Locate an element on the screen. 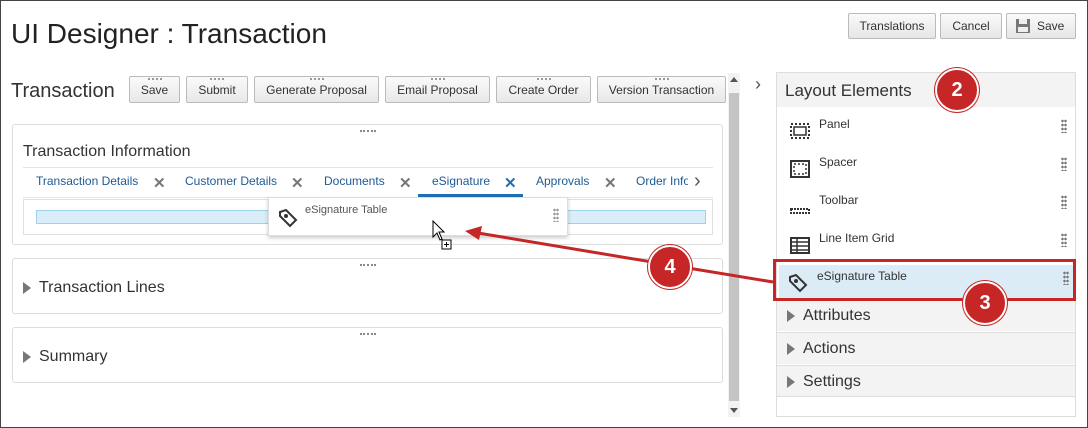  transaction-lines-section: Transaction Lines is located at coordinates (367, 286).